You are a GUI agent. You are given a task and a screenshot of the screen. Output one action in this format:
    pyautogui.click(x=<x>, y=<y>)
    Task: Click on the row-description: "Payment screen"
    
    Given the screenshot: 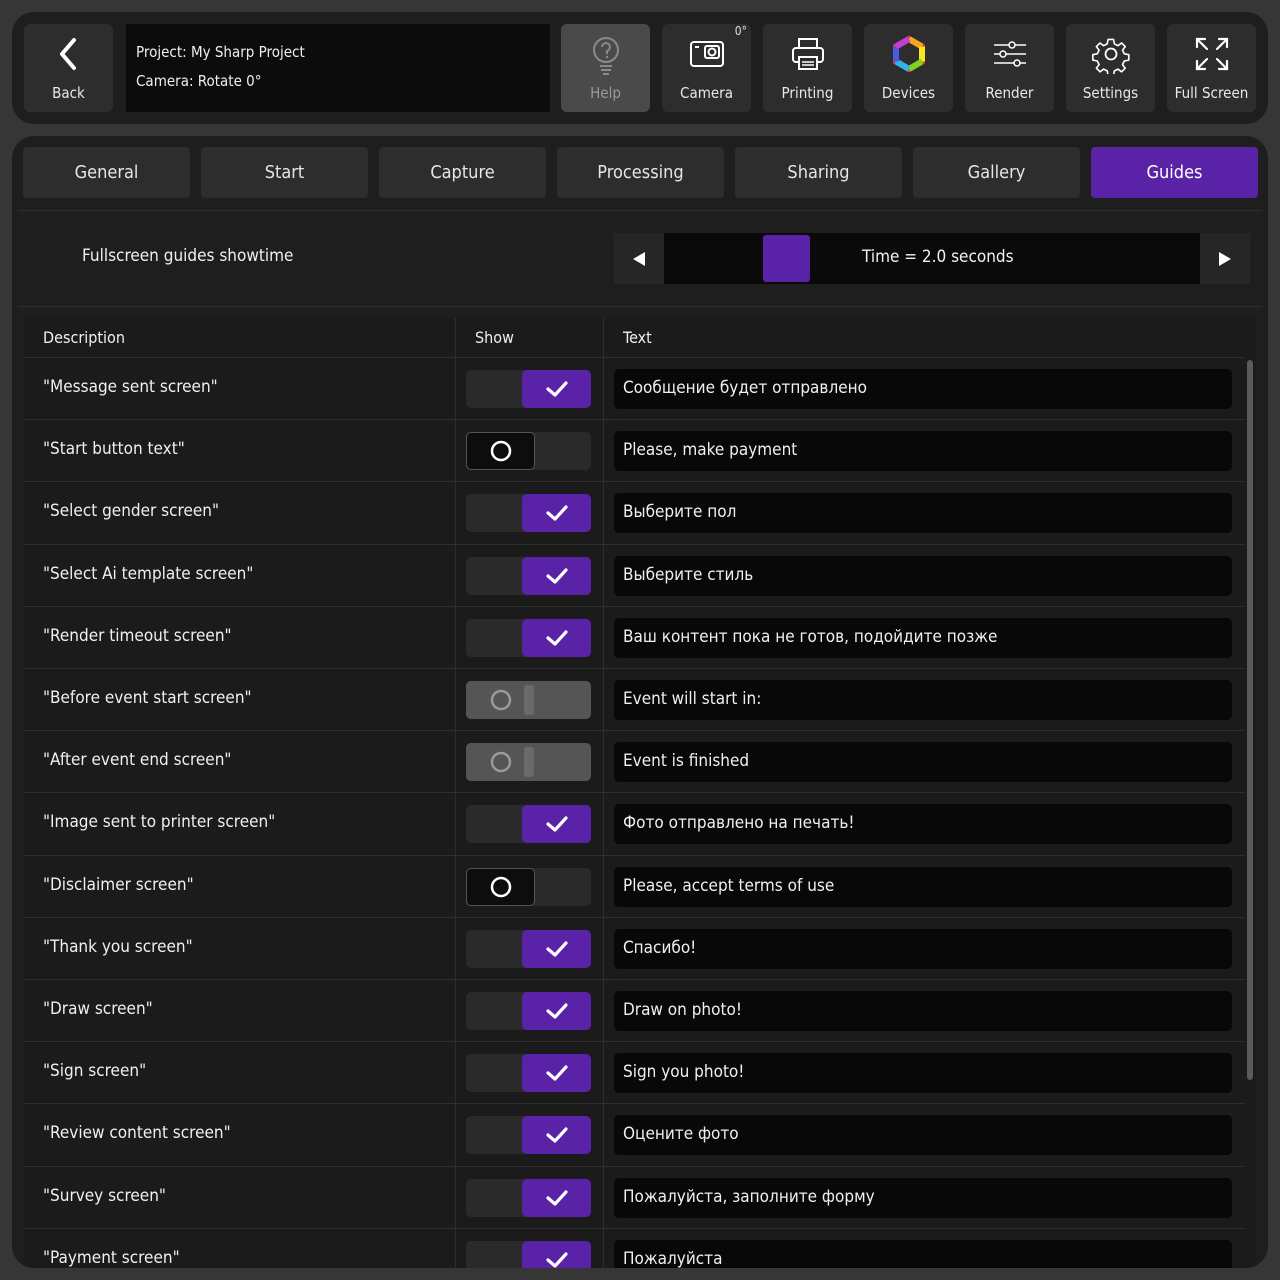 What is the action you would take?
    pyautogui.click(x=111, y=1257)
    